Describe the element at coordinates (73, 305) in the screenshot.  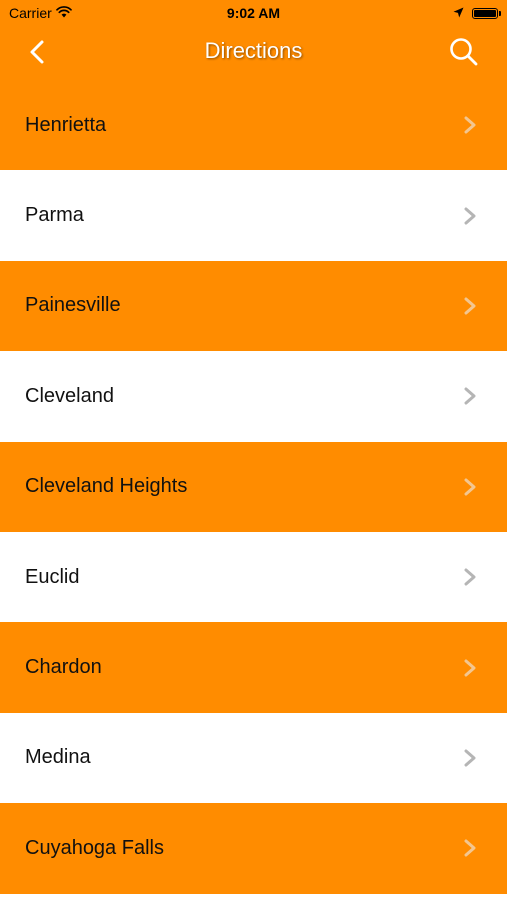
I see `list-item-label: Painesville` at that location.